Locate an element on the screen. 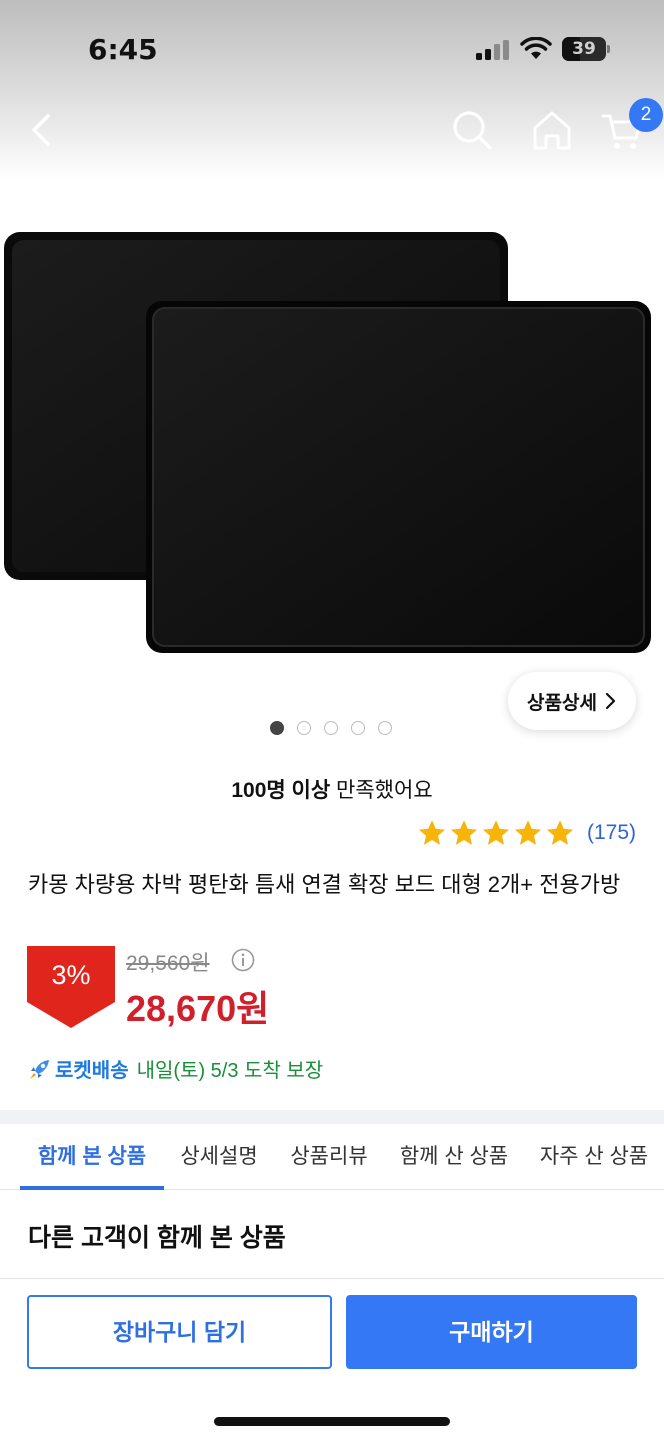 The image size is (664, 1440). product-title: 카몽 차량용 차박 평탄화 틈새 연결 확장 보드 대형 2개+ 전용가방 is located at coordinates (324, 884).